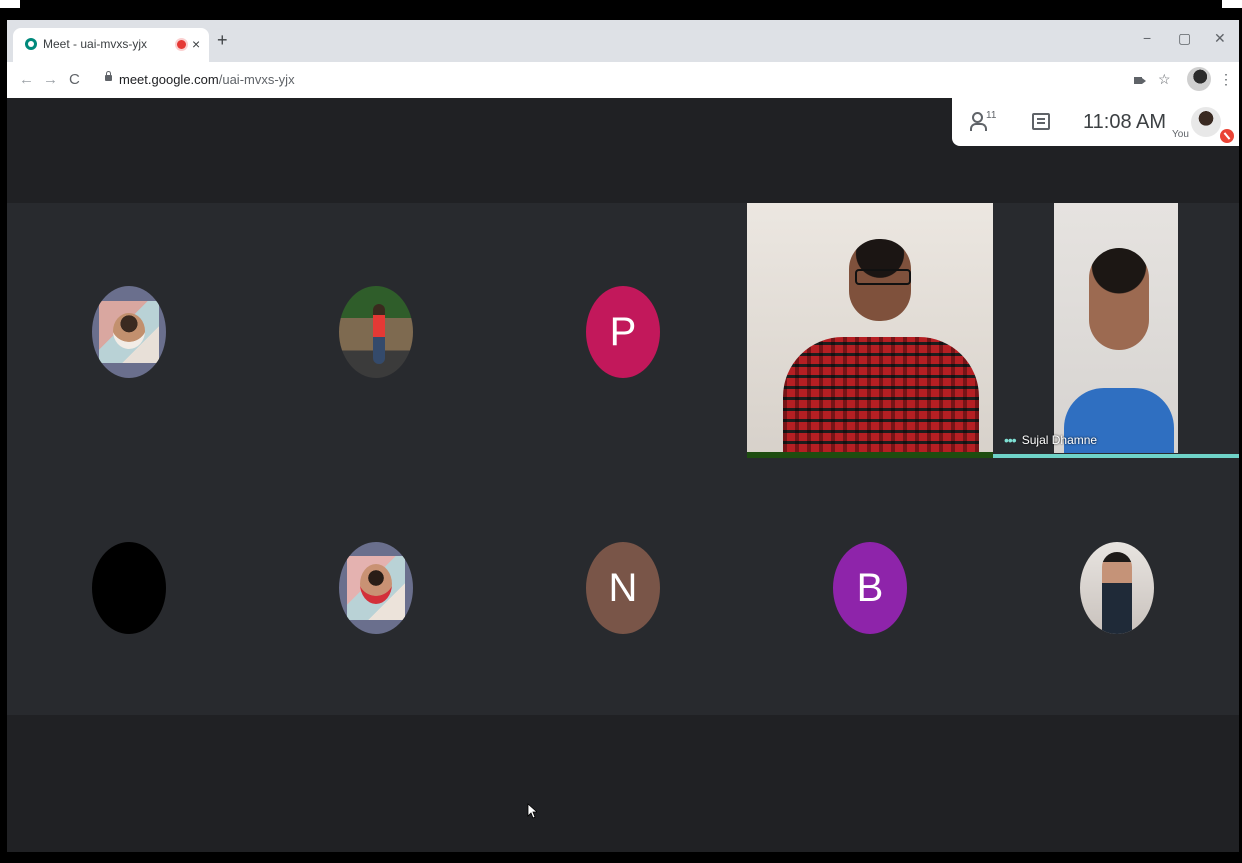 This screenshot has width=1242, height=863. Describe the element at coordinates (1180, 134) in the screenshot. I see `self-label: You` at that location.